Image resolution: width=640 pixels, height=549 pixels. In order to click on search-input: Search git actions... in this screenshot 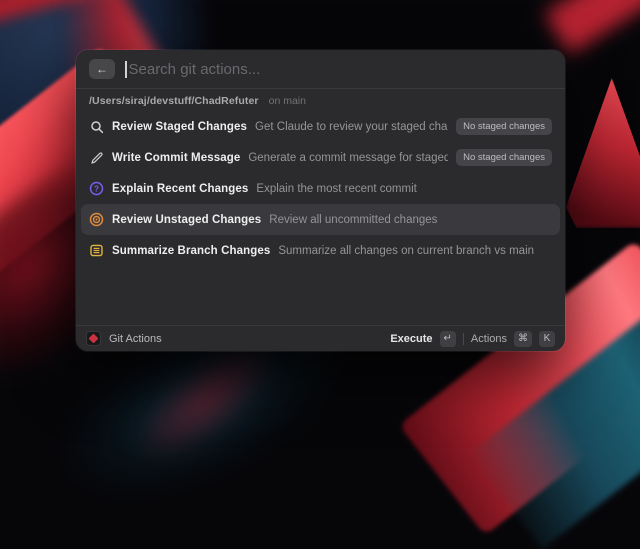, I will do `click(338, 69)`.